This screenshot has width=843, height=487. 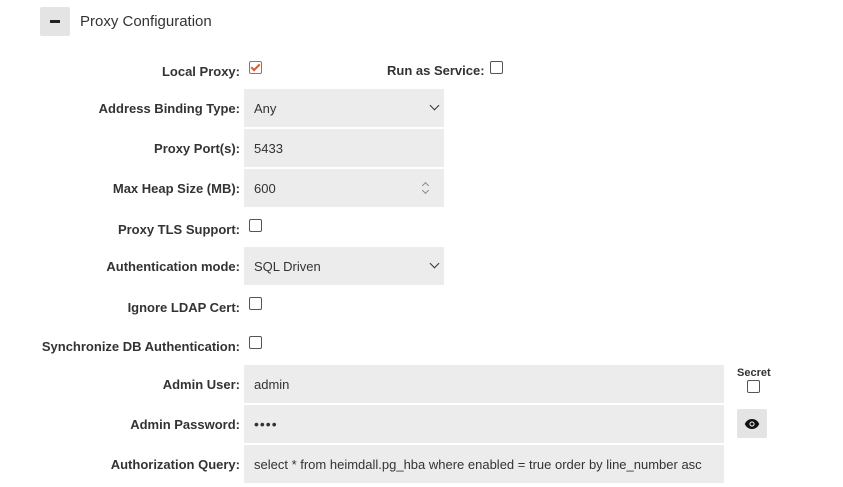 I want to click on max-heap-input: 600, so click(x=344, y=188).